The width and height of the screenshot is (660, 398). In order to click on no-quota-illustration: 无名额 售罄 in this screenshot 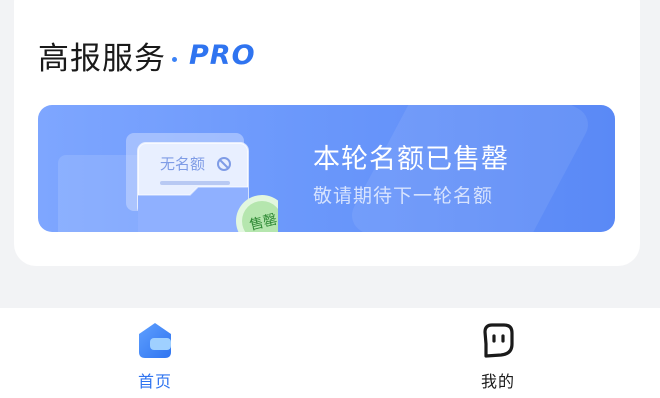, I will do `click(202, 182)`.